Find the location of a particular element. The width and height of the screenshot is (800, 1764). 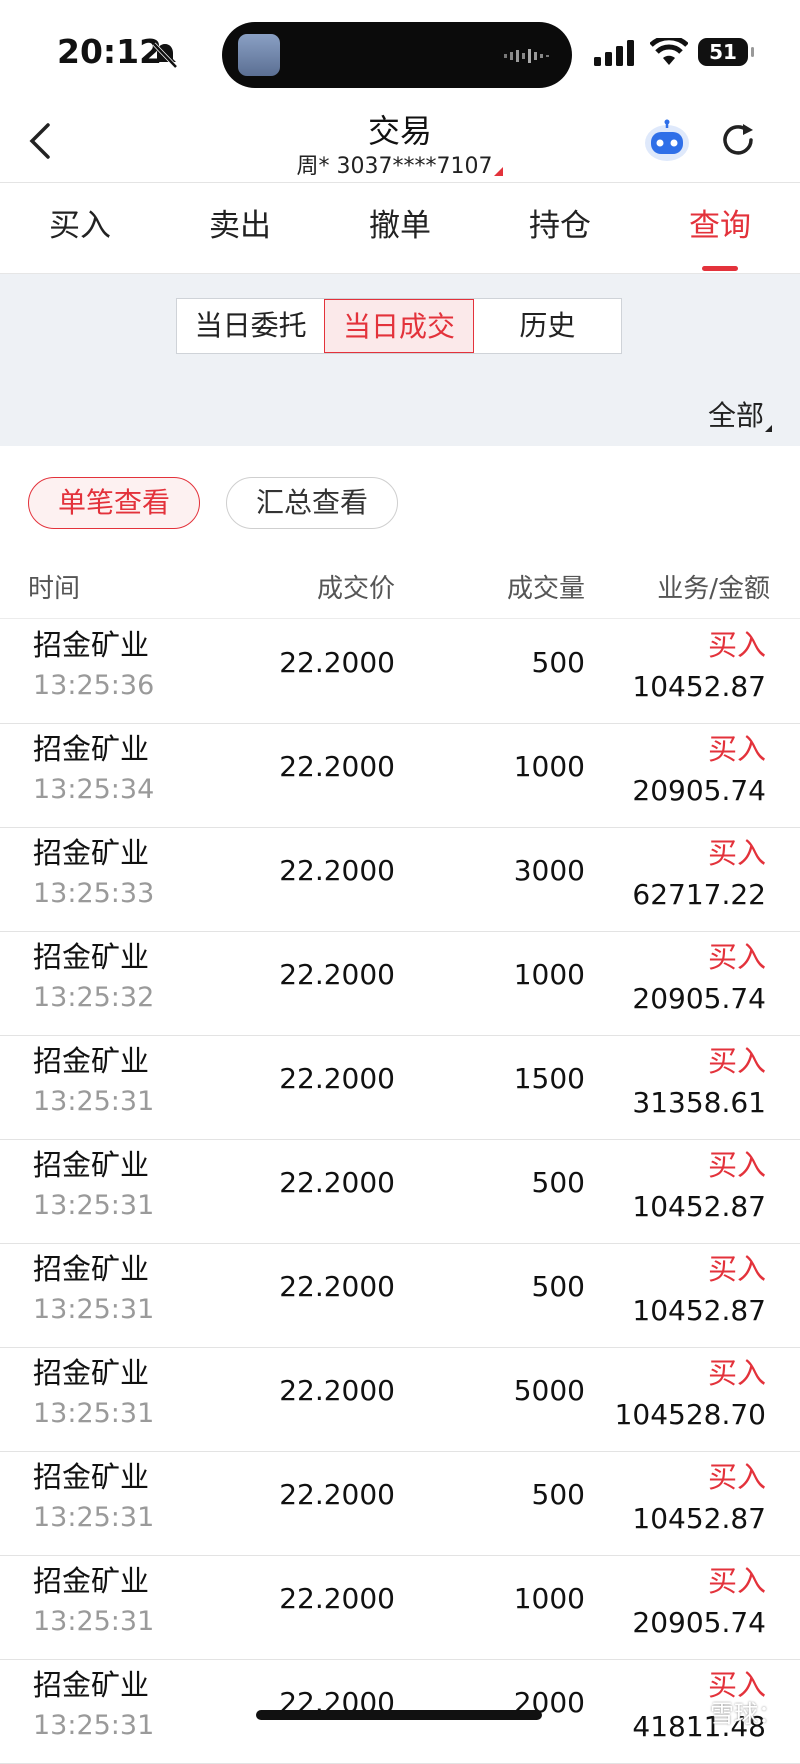

tab-buy: 买入 is located at coordinates (80, 228).